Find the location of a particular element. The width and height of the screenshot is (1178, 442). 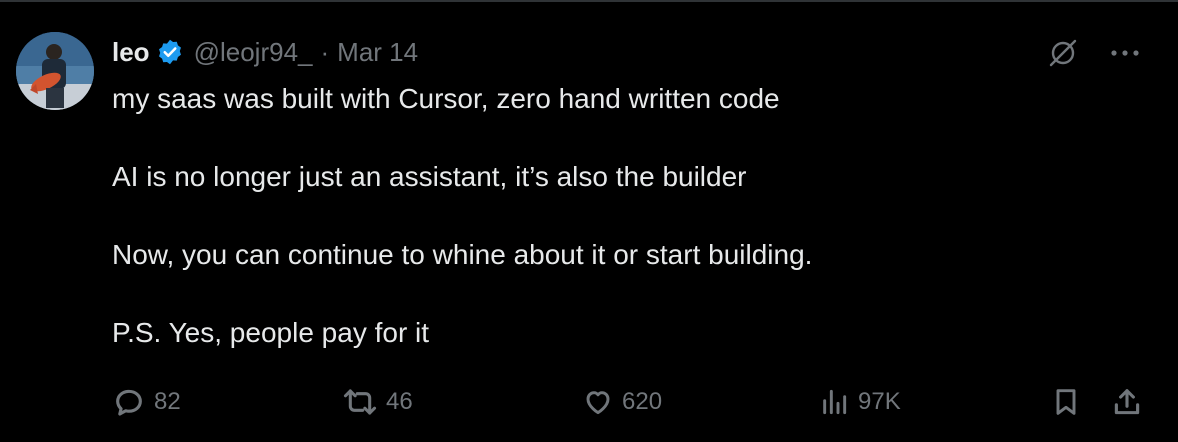

view-count: 97K is located at coordinates (879, 401).